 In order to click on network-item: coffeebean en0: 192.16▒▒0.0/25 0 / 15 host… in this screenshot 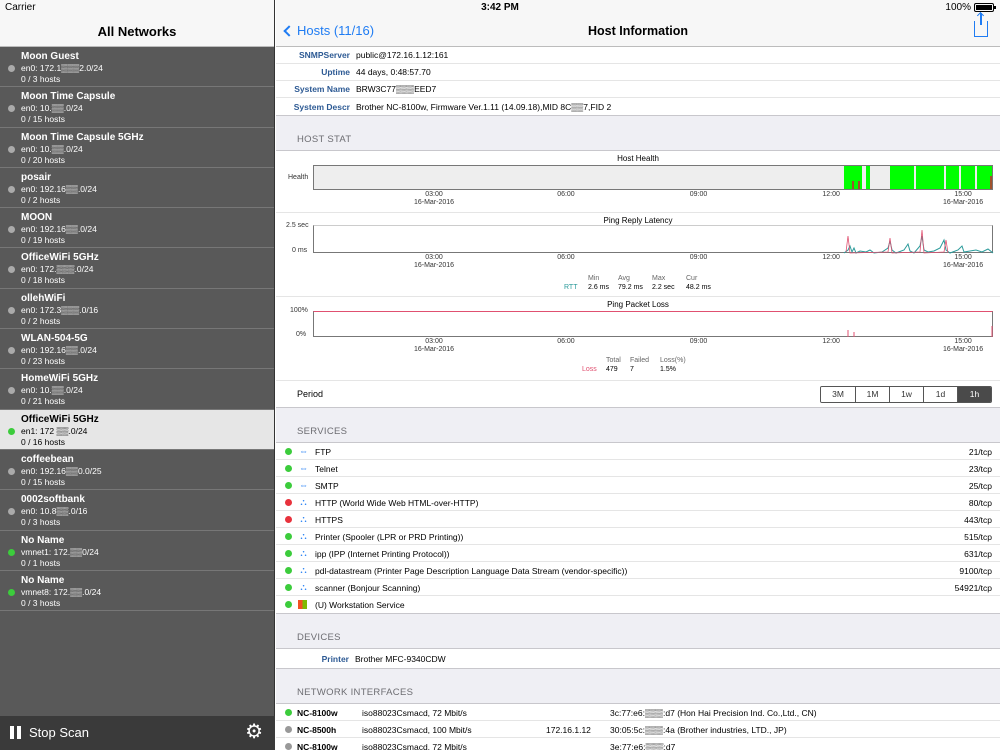, I will do `click(137, 470)`.